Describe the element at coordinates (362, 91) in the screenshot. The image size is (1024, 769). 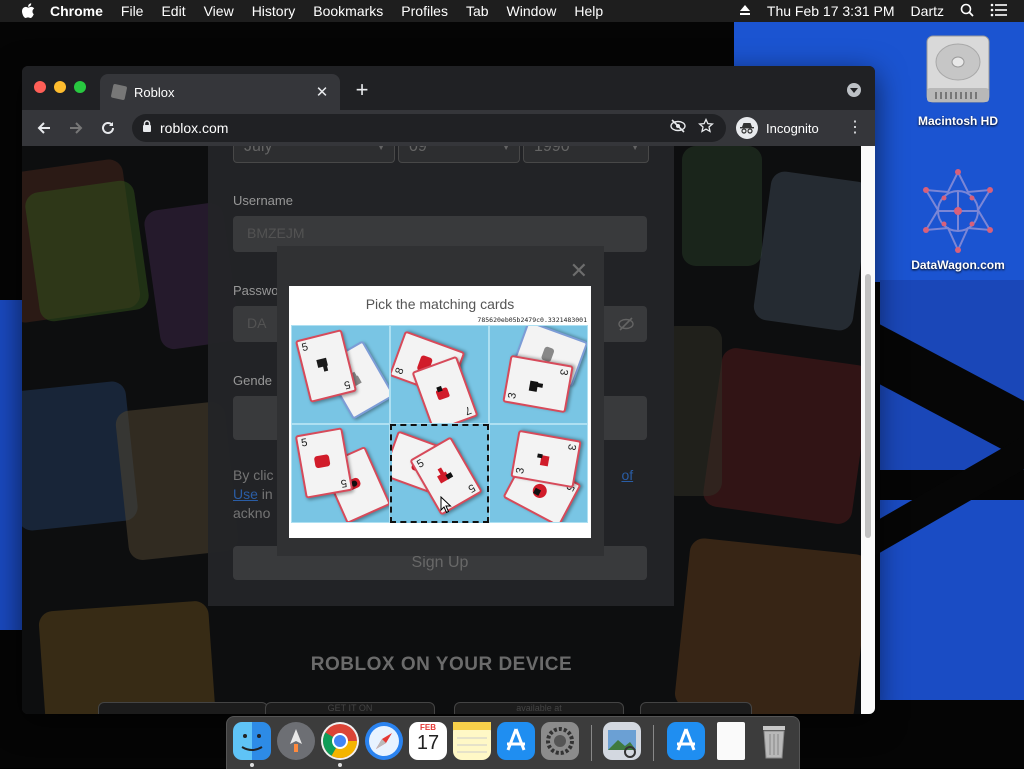
I see `new-tab-button: +` at that location.